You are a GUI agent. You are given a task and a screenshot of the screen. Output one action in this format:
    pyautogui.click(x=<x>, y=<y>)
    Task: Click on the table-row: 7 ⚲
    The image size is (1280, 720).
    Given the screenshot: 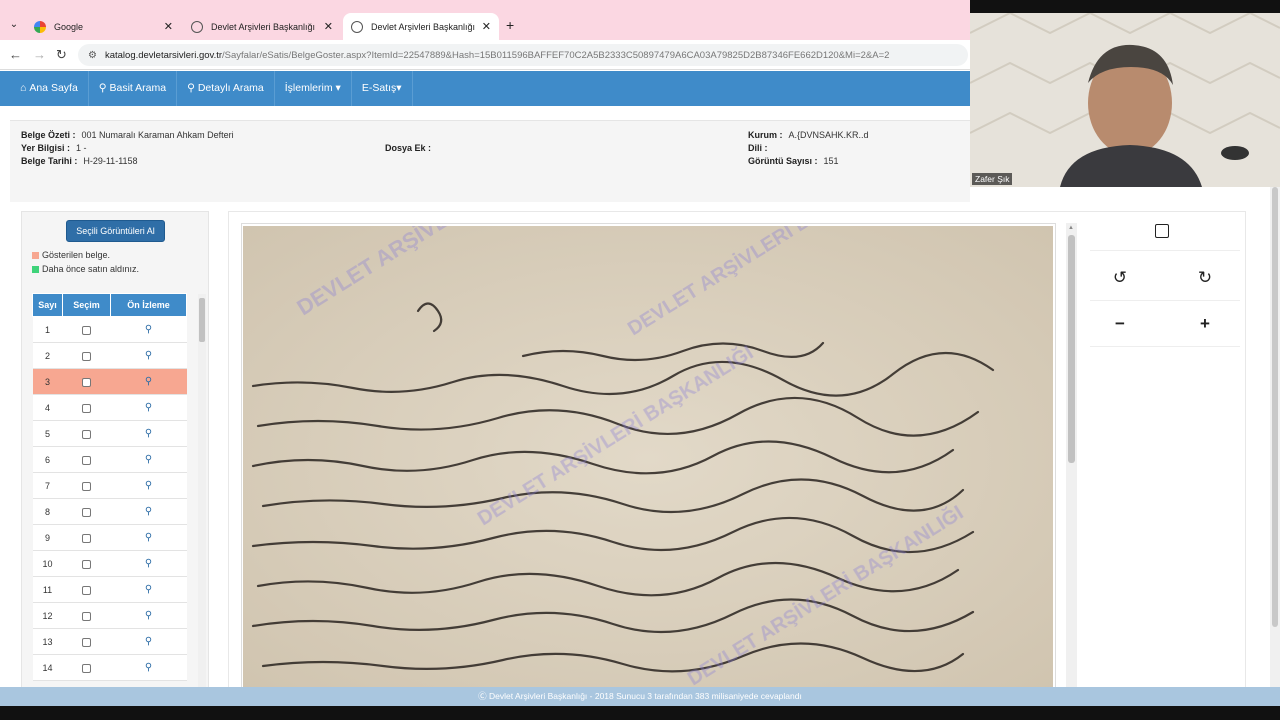 What is the action you would take?
    pyautogui.click(x=109, y=485)
    